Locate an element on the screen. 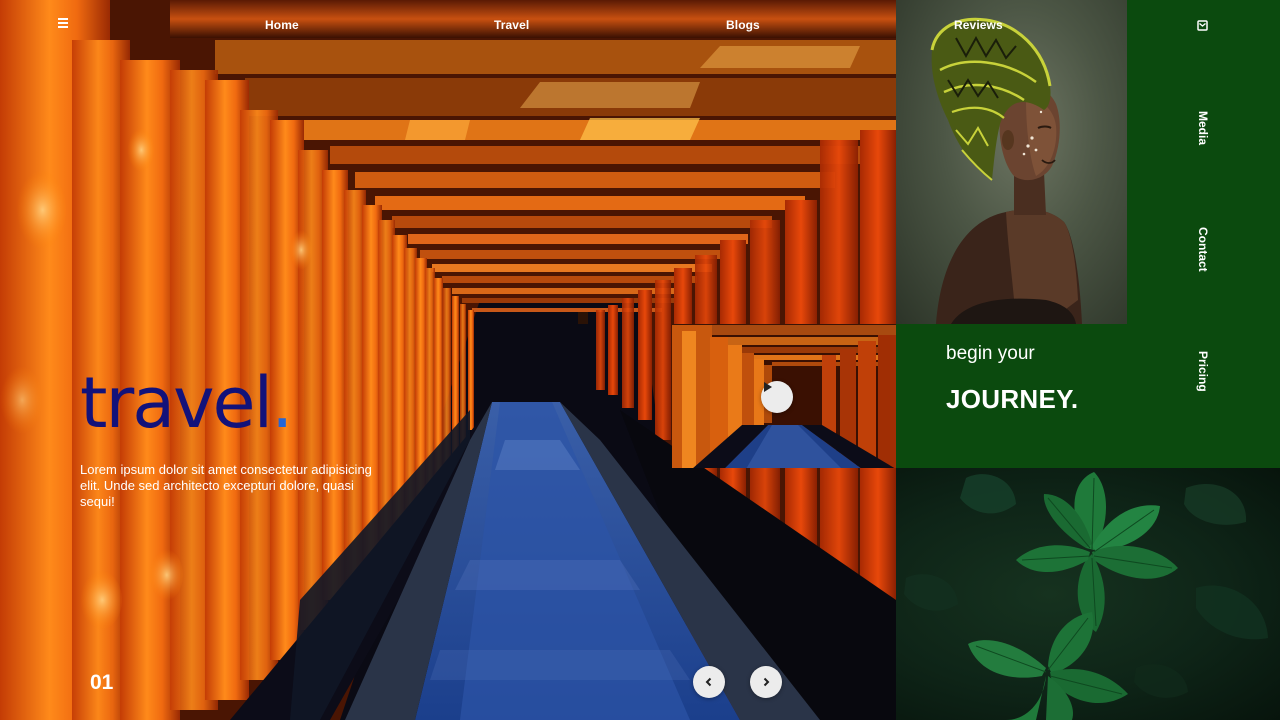 This screenshot has width=1280, height=720. chevron-left-icon is located at coordinates (708, 682).